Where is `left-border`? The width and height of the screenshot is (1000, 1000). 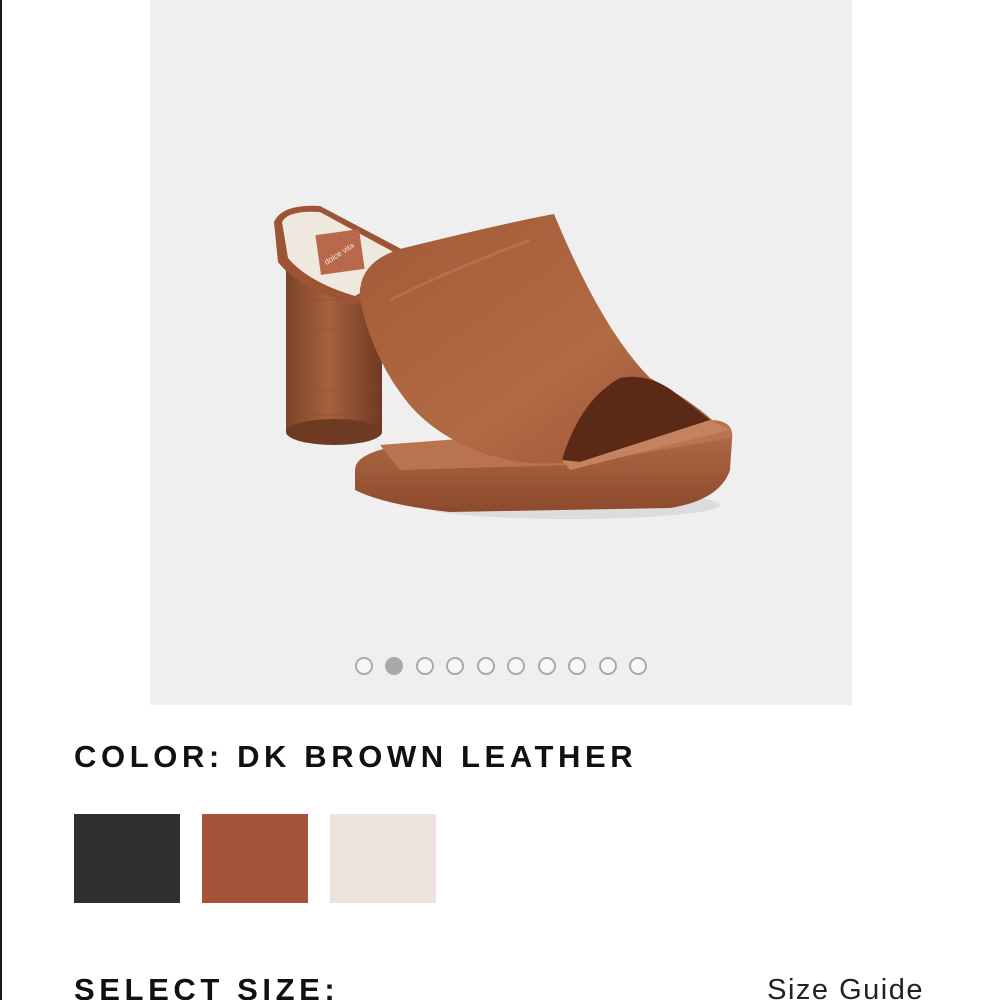 left-border is located at coordinates (1, 500).